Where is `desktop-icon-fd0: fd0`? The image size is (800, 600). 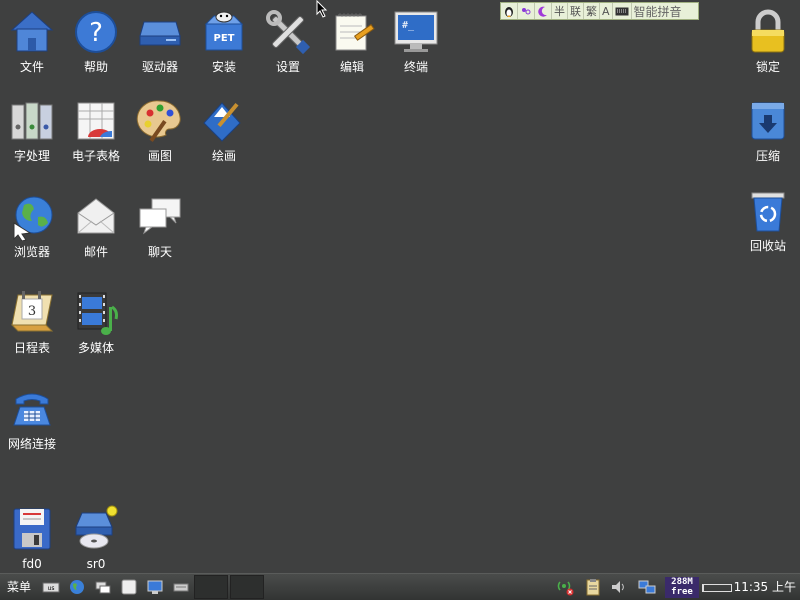
desktop-icon-fd0: fd0 is located at coordinates (32, 538).